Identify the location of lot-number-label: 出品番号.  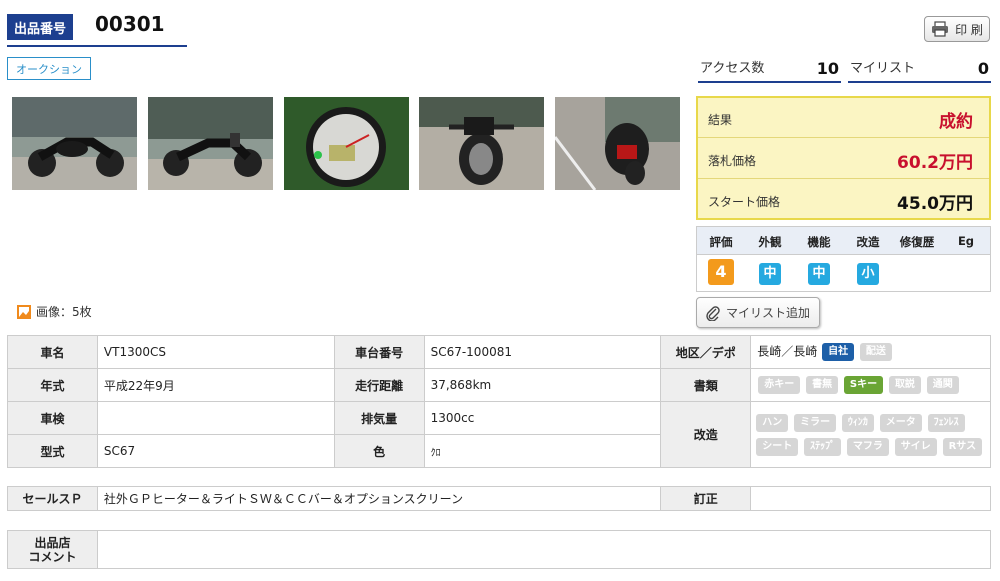
(40, 27).